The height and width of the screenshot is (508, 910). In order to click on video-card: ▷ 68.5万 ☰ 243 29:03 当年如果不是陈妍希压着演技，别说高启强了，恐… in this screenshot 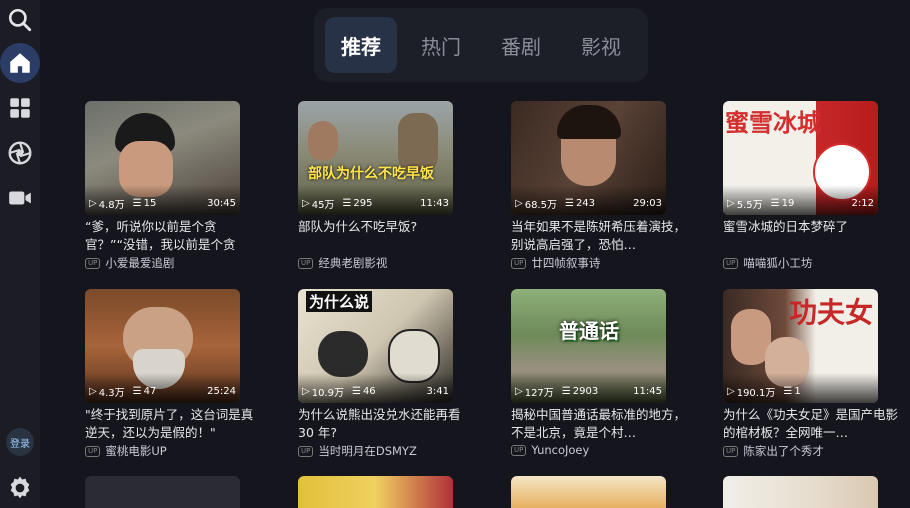, I will do `click(606, 186)`.